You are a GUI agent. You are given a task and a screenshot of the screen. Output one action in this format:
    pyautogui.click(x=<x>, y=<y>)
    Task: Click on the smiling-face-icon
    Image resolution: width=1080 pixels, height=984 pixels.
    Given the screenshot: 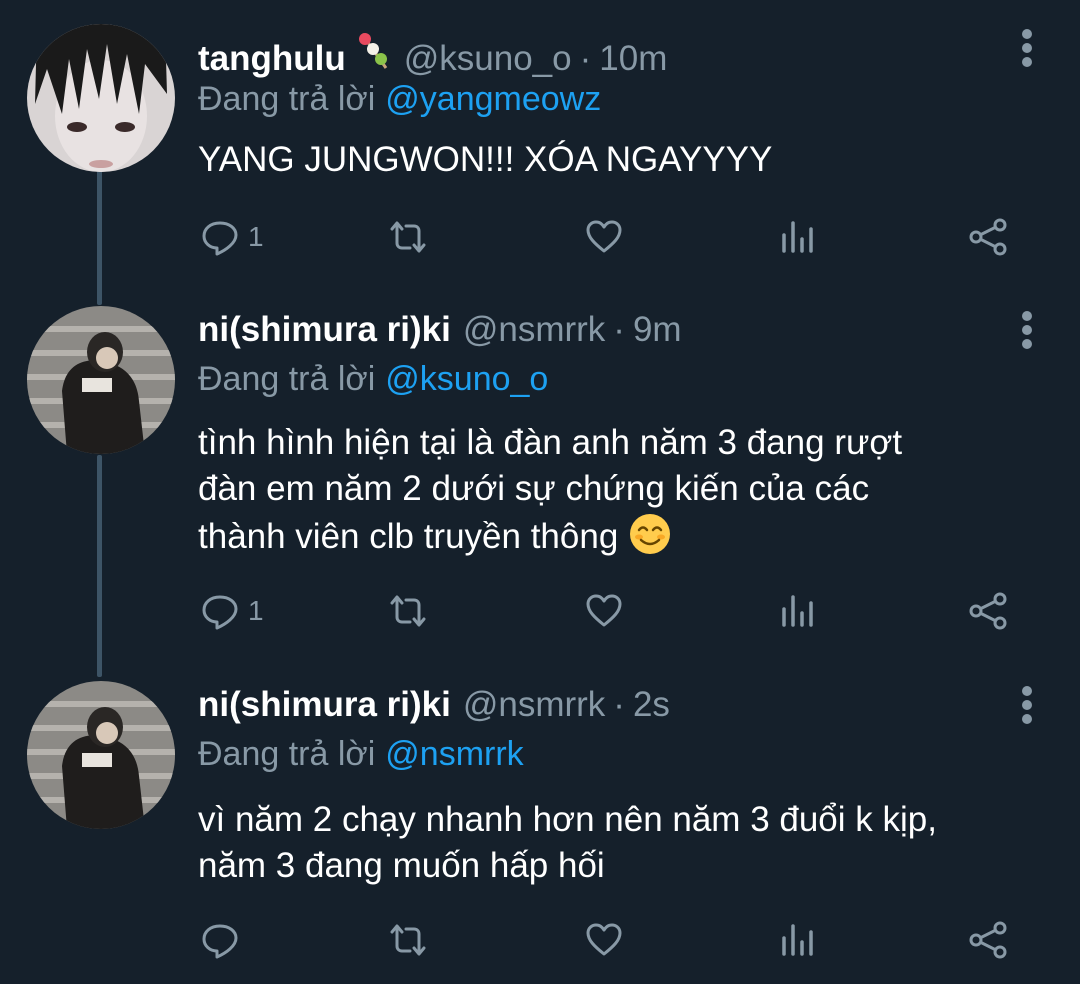 What is the action you would take?
    pyautogui.click(x=650, y=534)
    